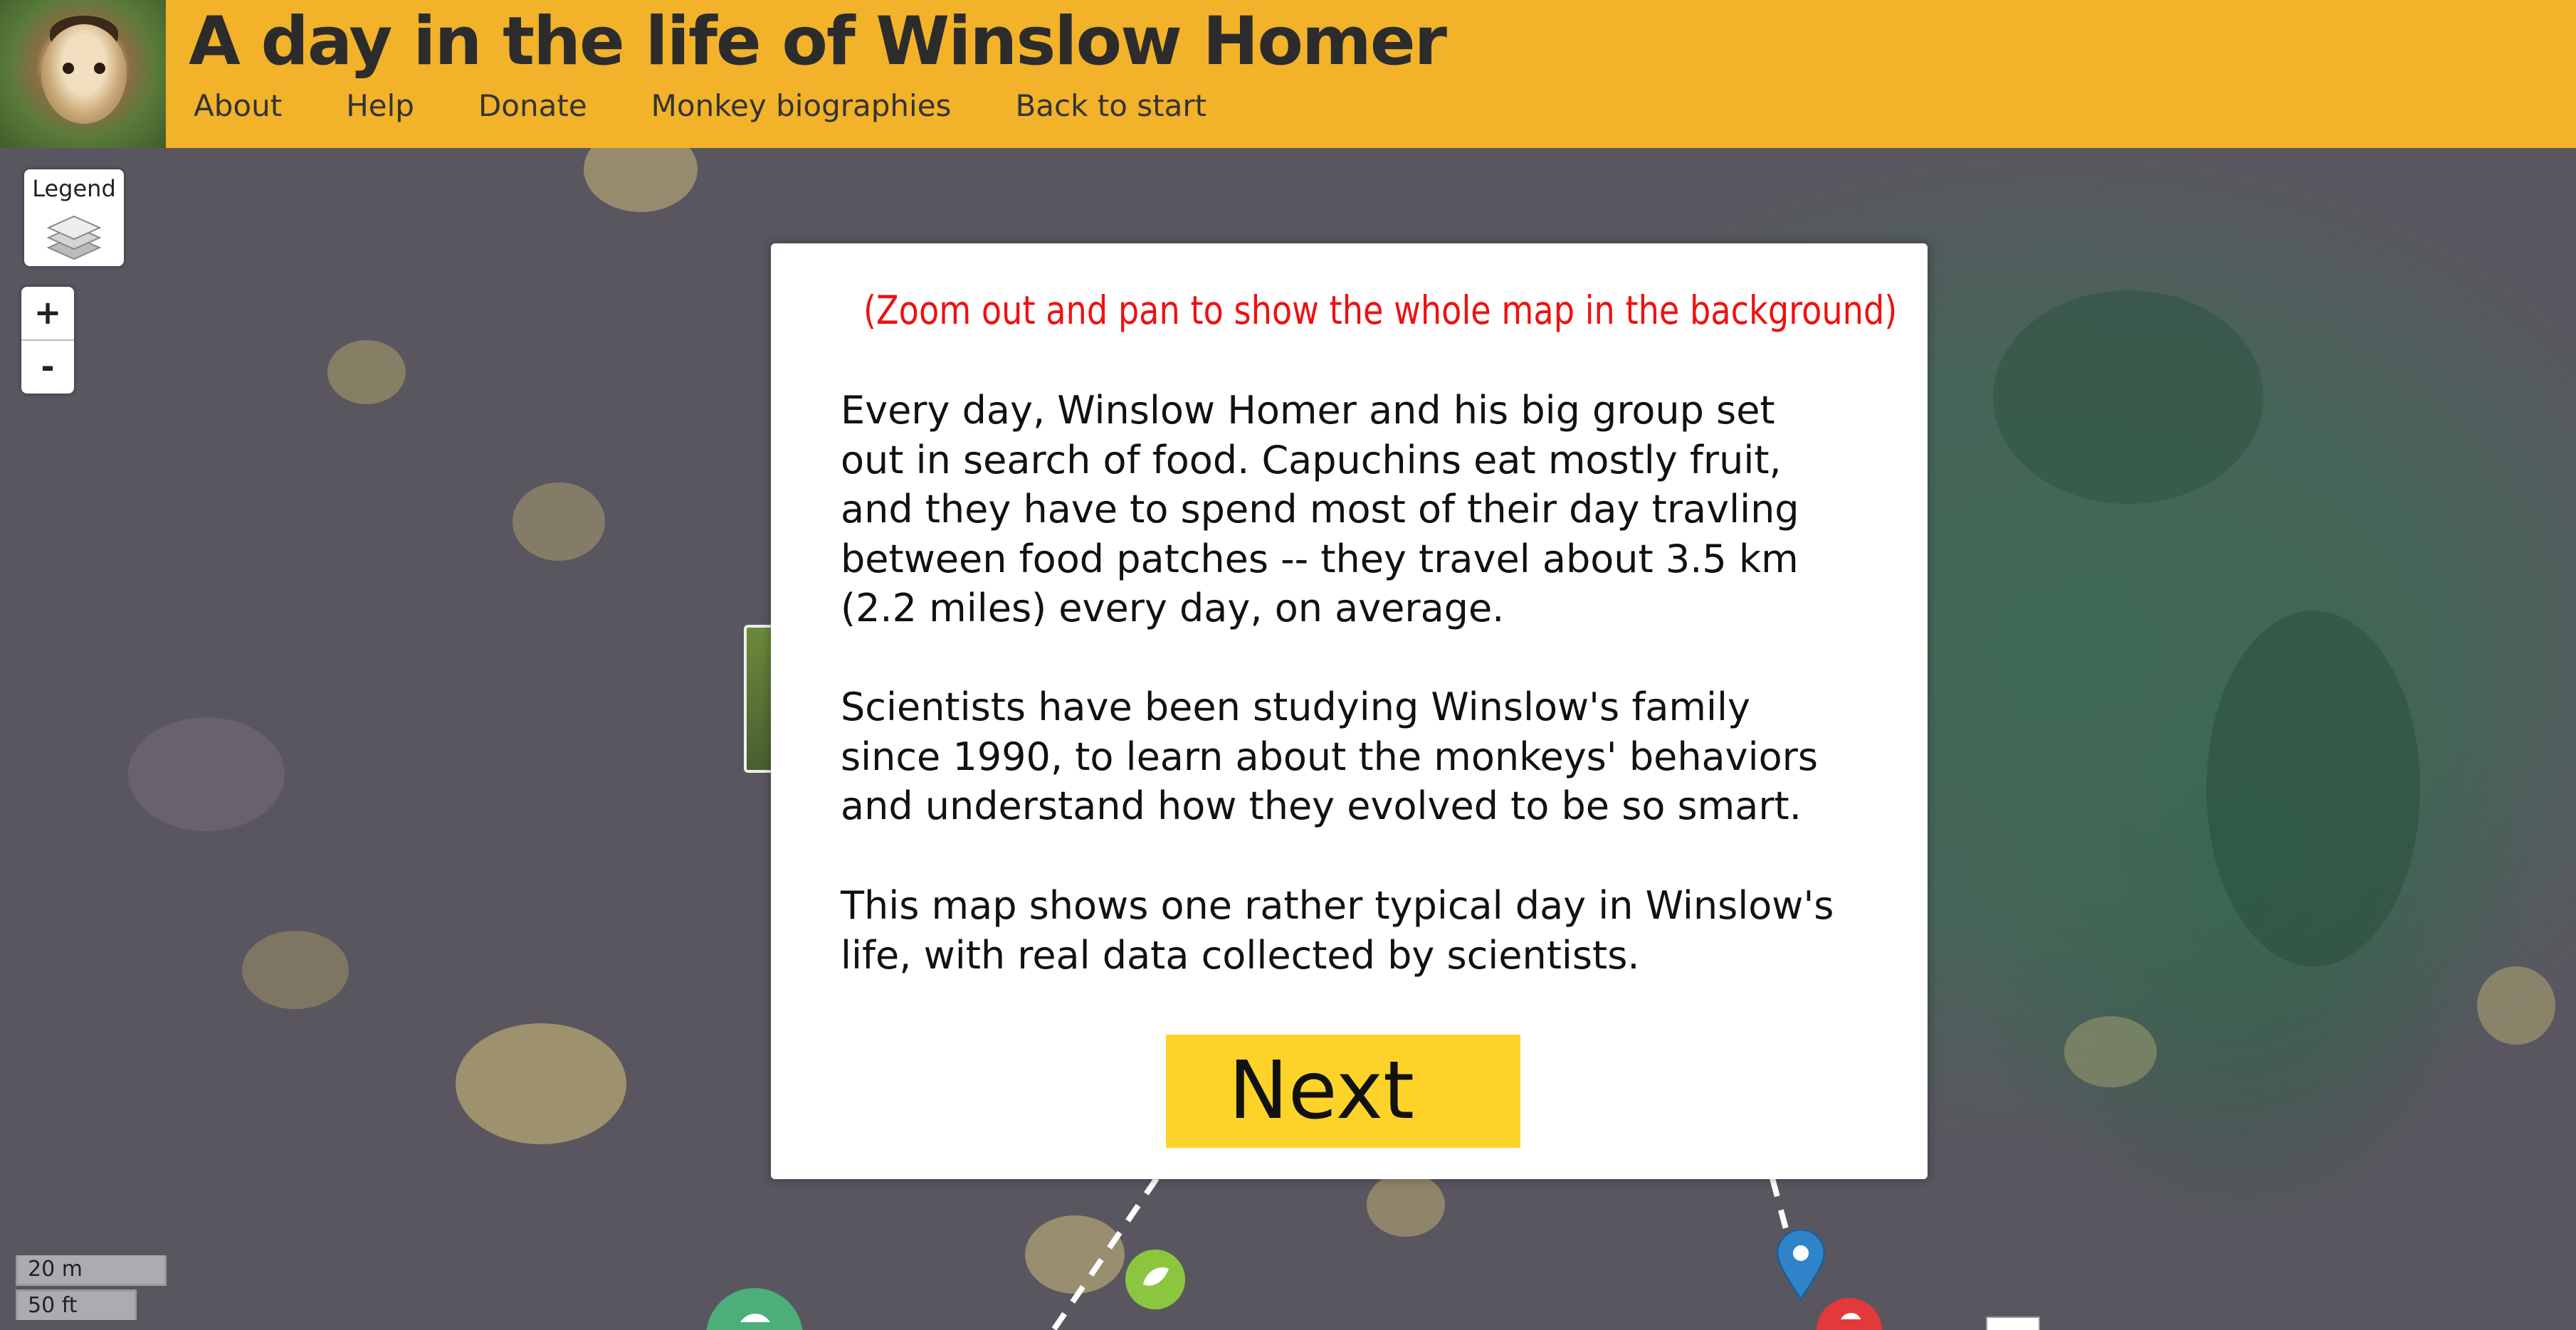 The image size is (2576, 1330). I want to click on food-patch-icon, so click(1155, 1279).